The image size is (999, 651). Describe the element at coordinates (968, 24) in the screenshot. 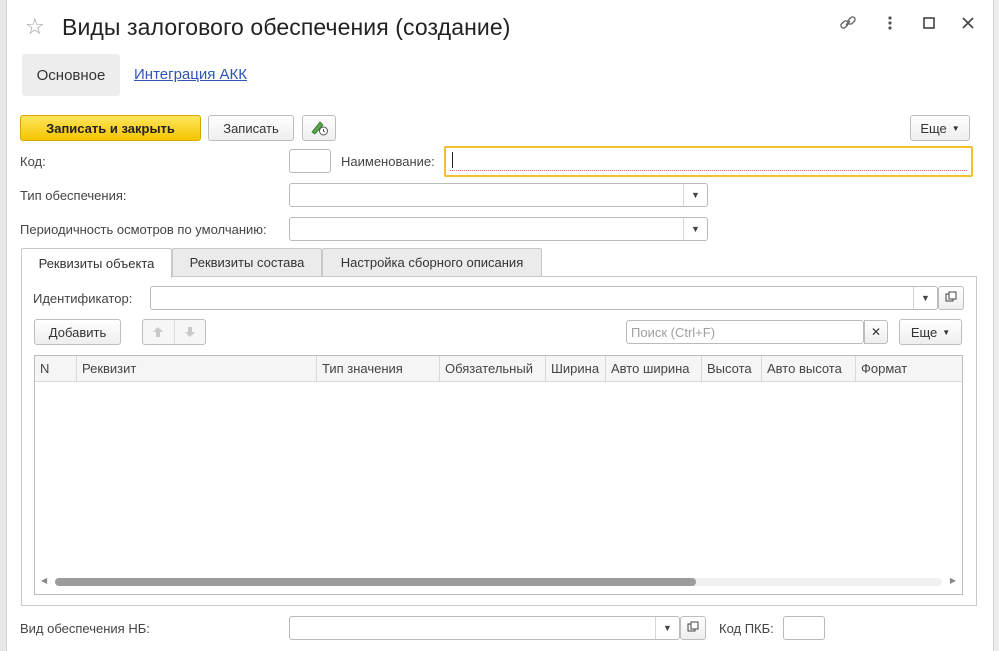

I see `close-icon` at that location.